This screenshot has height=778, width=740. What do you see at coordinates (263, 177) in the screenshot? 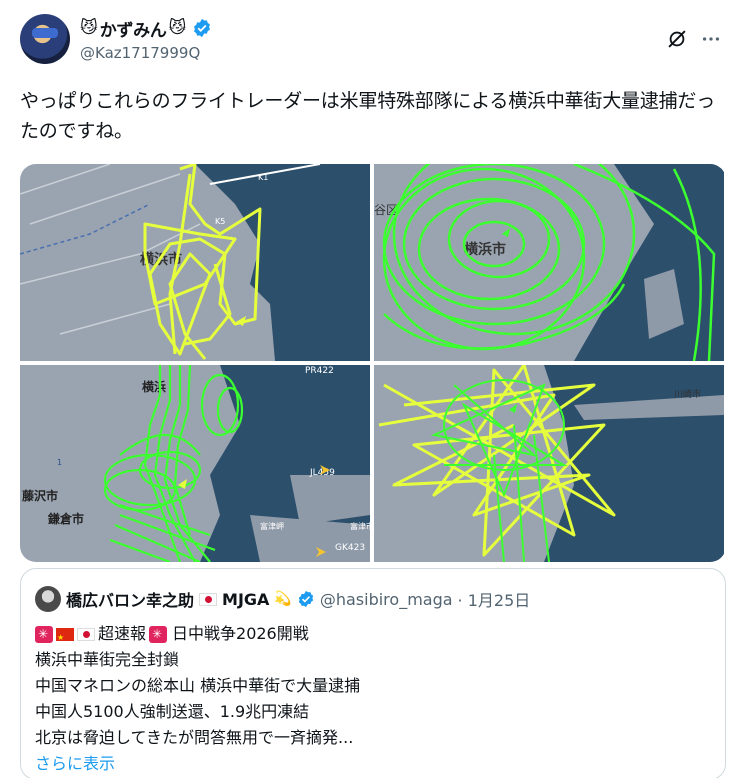
I see `map-label: K1` at bounding box center [263, 177].